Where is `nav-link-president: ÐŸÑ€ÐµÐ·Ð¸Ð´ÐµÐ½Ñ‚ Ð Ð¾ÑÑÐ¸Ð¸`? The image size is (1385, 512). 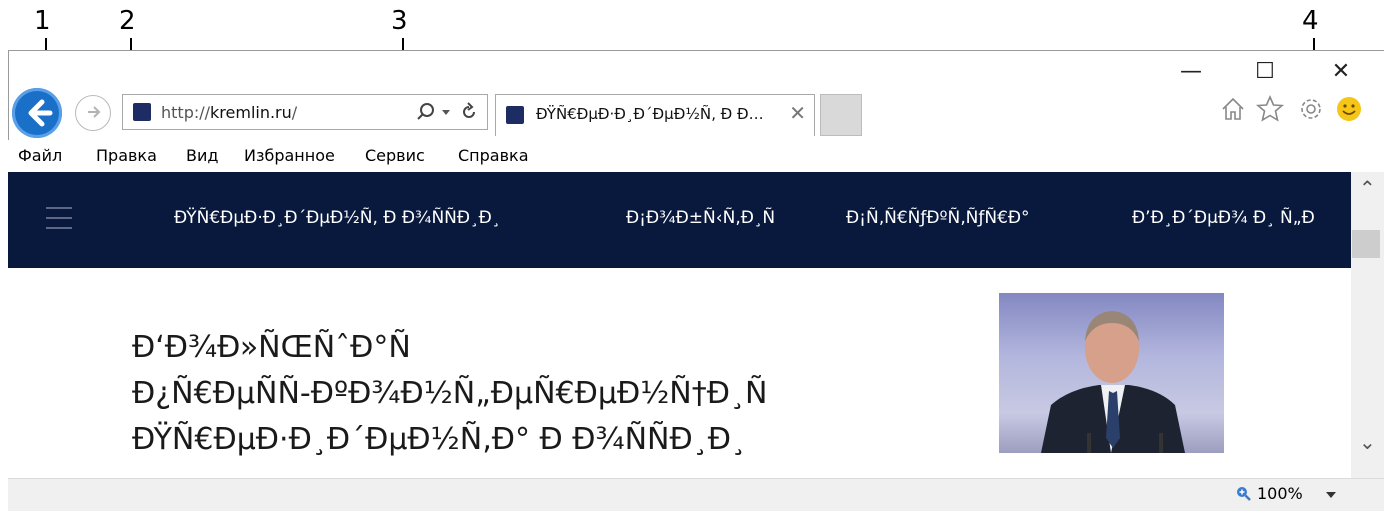 nav-link-president: ÐŸÑ€ÐµÐ·Ð¸Ð´ÐµÐ½Ñ‚ Ð Ð¾ÑÑÐ¸Ð¸ is located at coordinates (337, 218).